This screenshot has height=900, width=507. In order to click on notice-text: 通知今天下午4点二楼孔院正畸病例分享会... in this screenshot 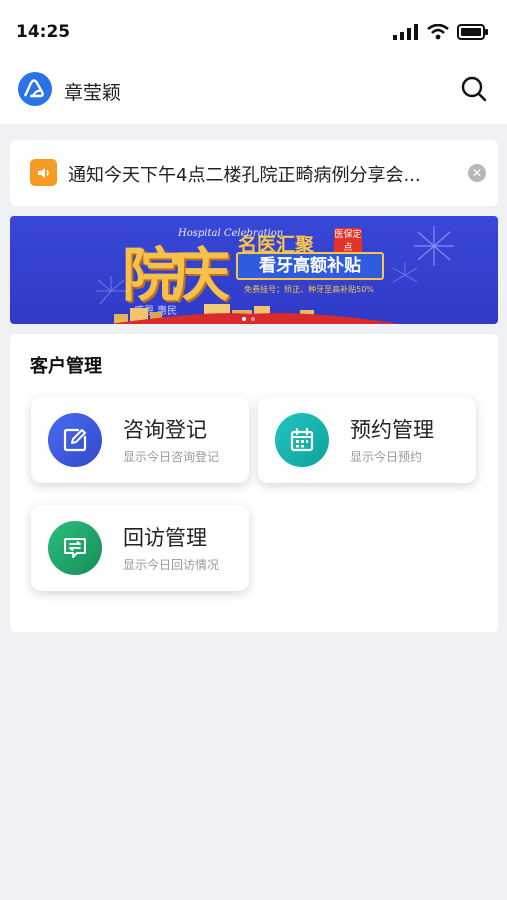, I will do `click(267, 174)`.